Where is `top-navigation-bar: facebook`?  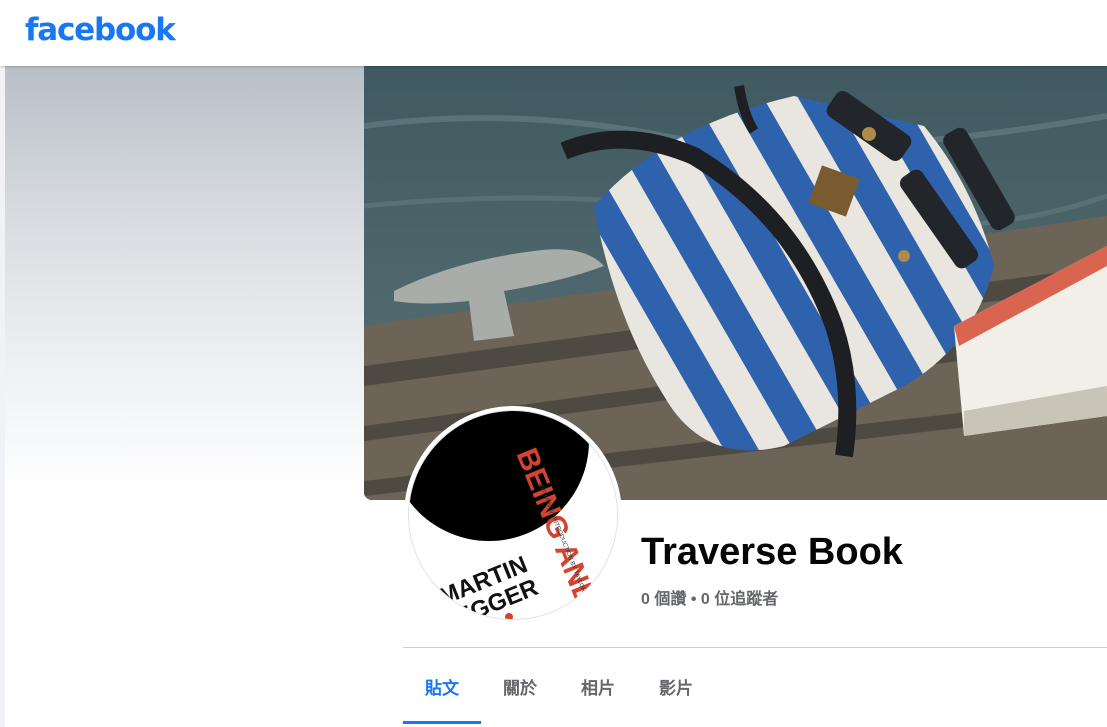 top-navigation-bar: facebook is located at coordinates (553, 33).